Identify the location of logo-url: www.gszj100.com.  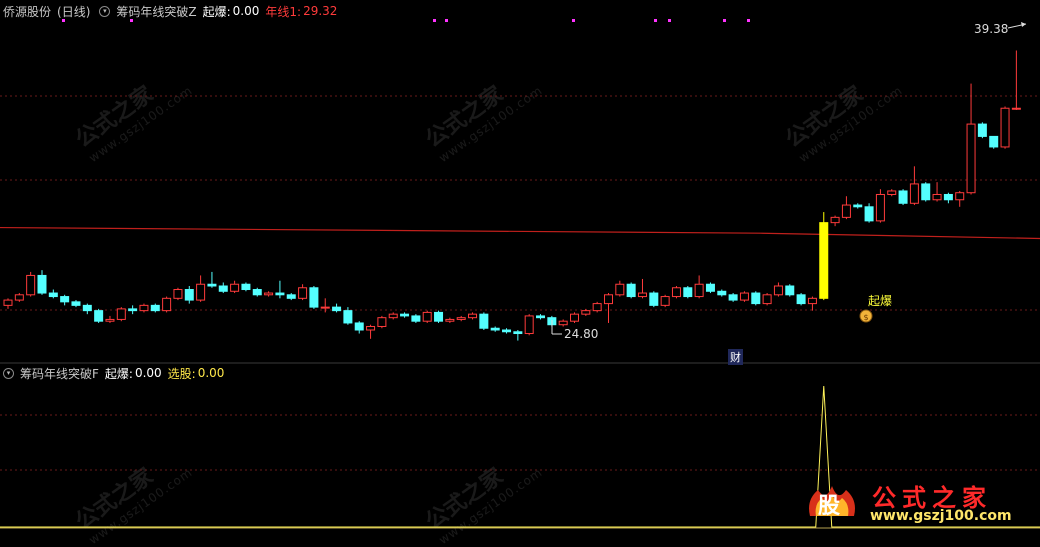
(941, 516).